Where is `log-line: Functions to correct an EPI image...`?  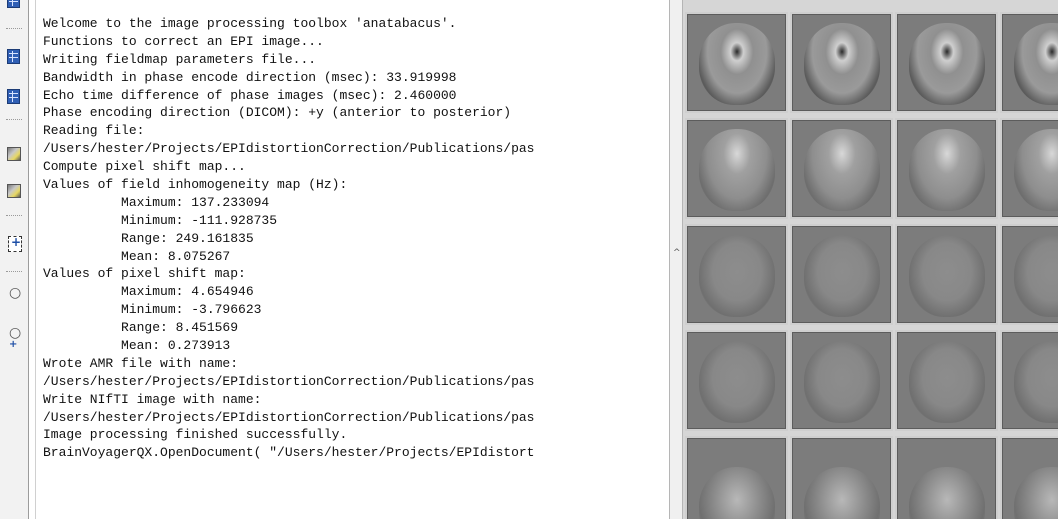
log-line: Functions to correct an EPI image... is located at coordinates (183, 41).